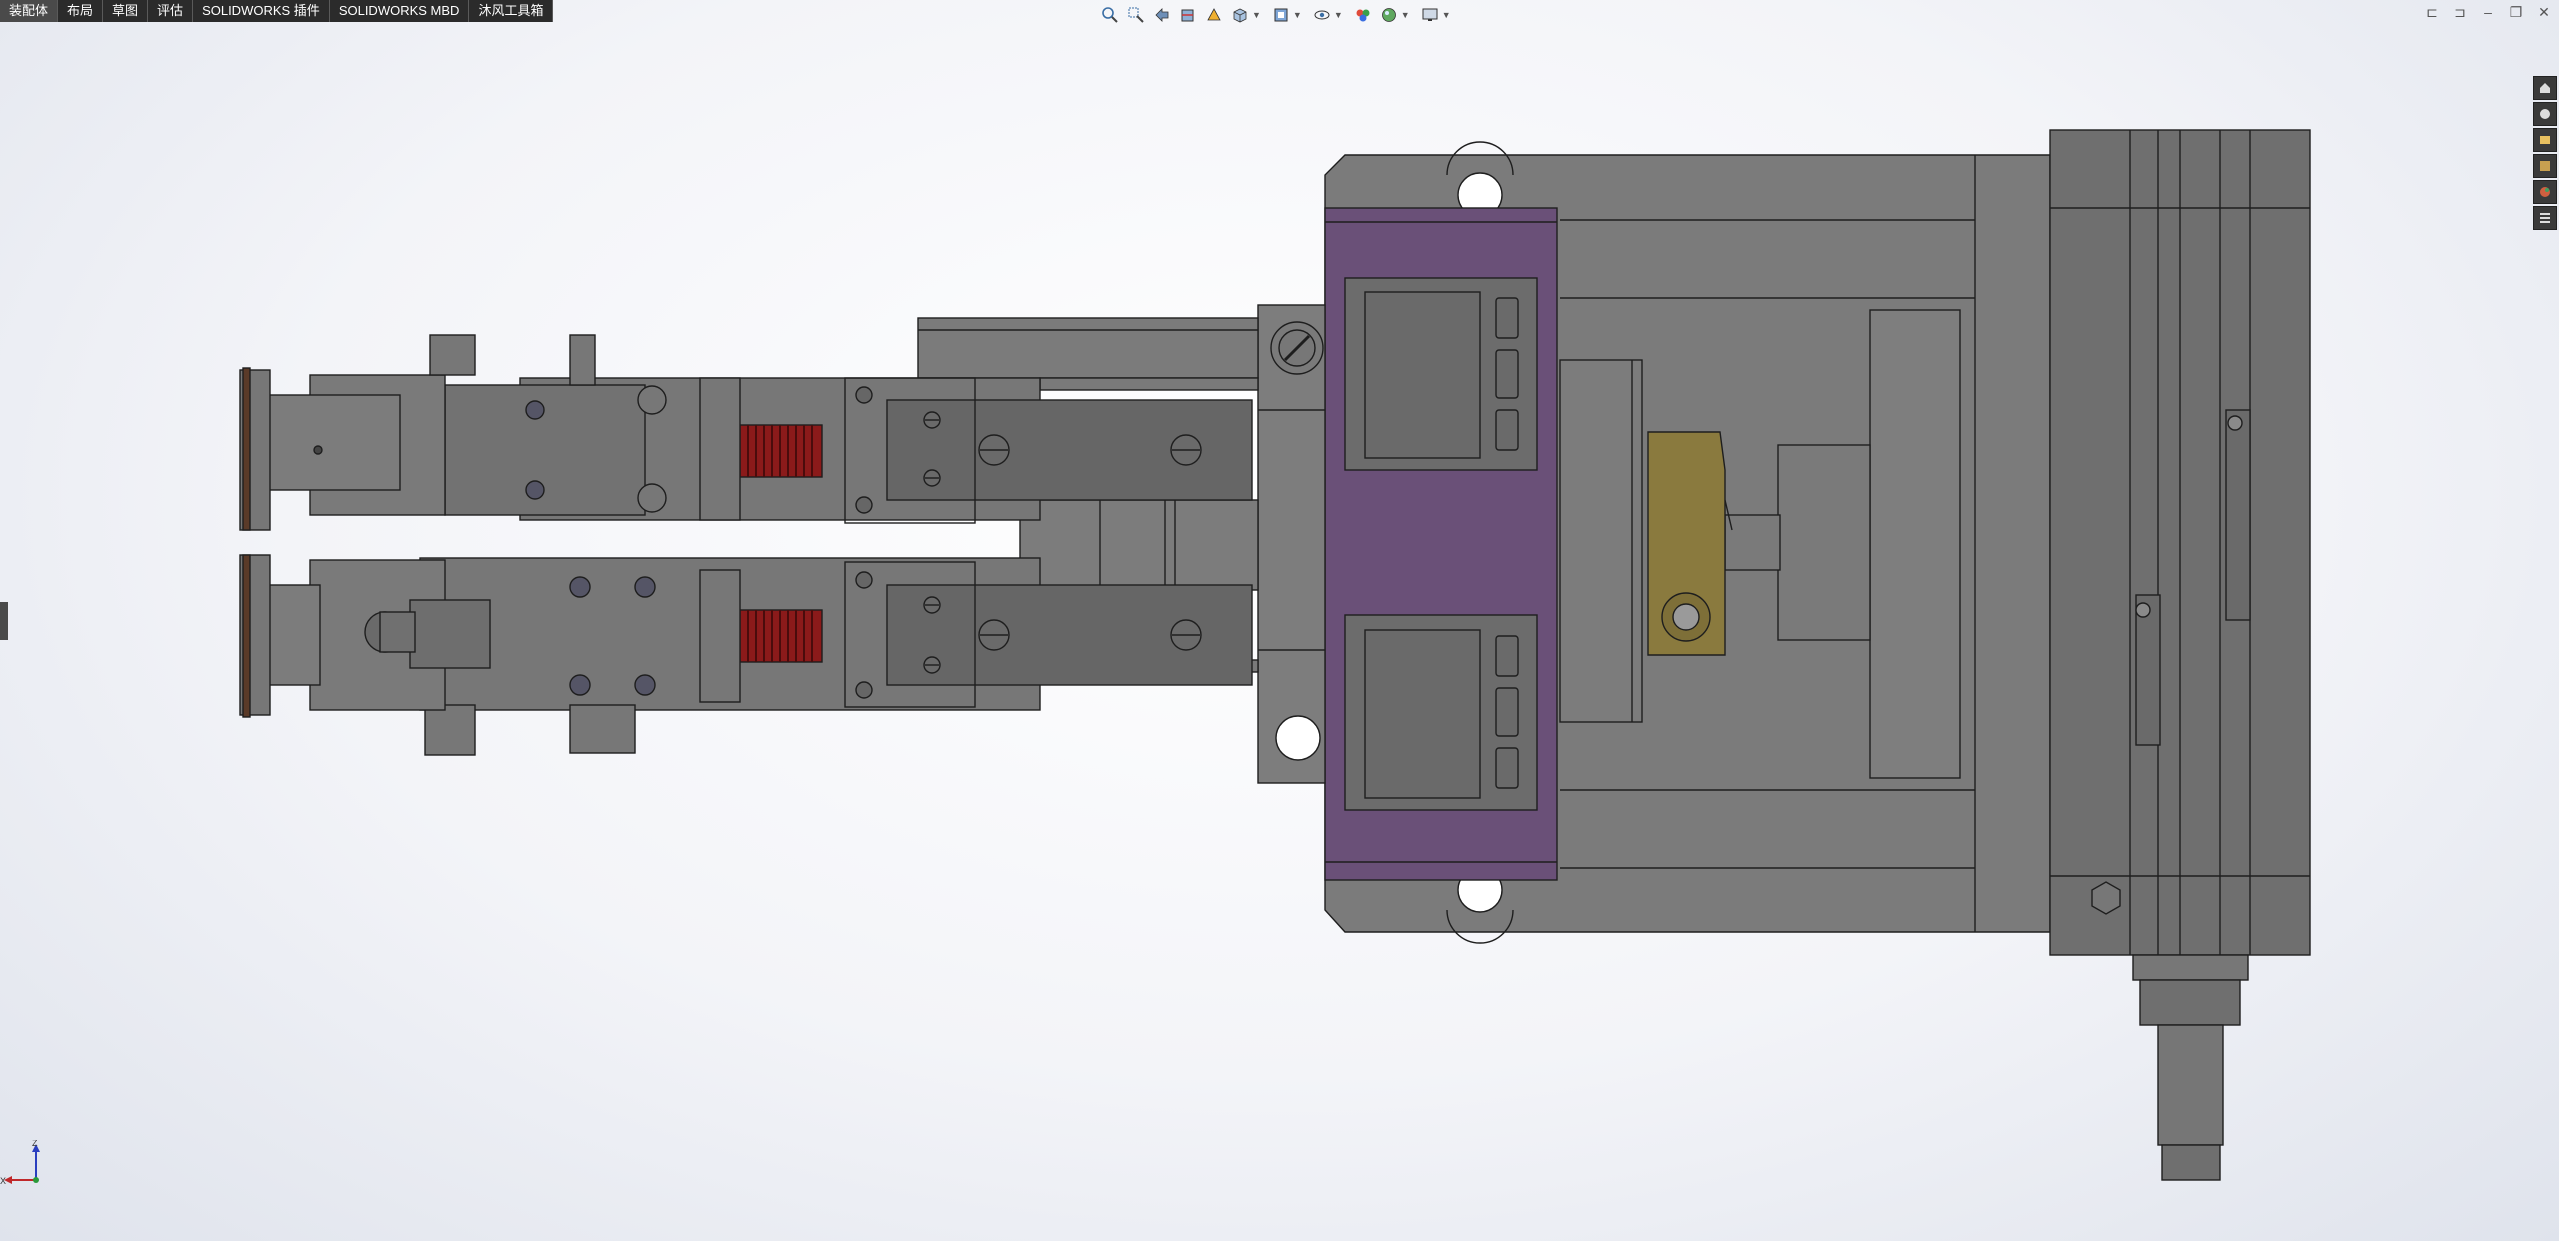 This screenshot has height=1241, width=2559. I want to click on pressure-display-top, so click(1441, 374).